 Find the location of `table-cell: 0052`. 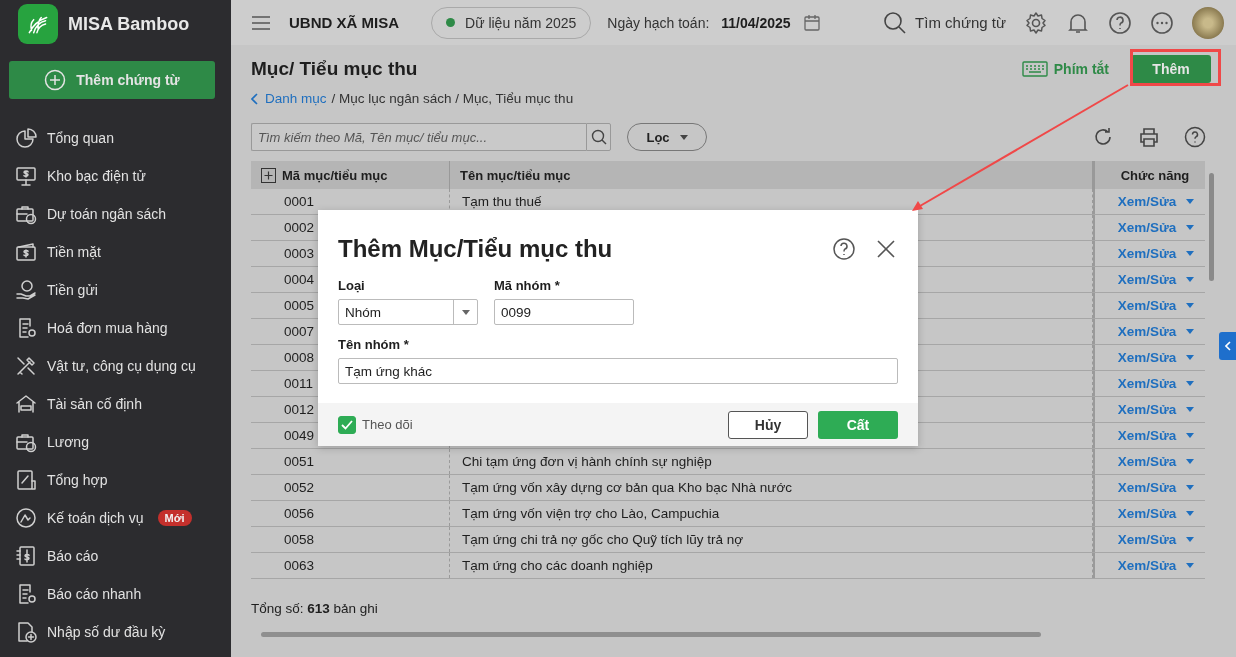

table-cell: 0052 is located at coordinates (350, 487).